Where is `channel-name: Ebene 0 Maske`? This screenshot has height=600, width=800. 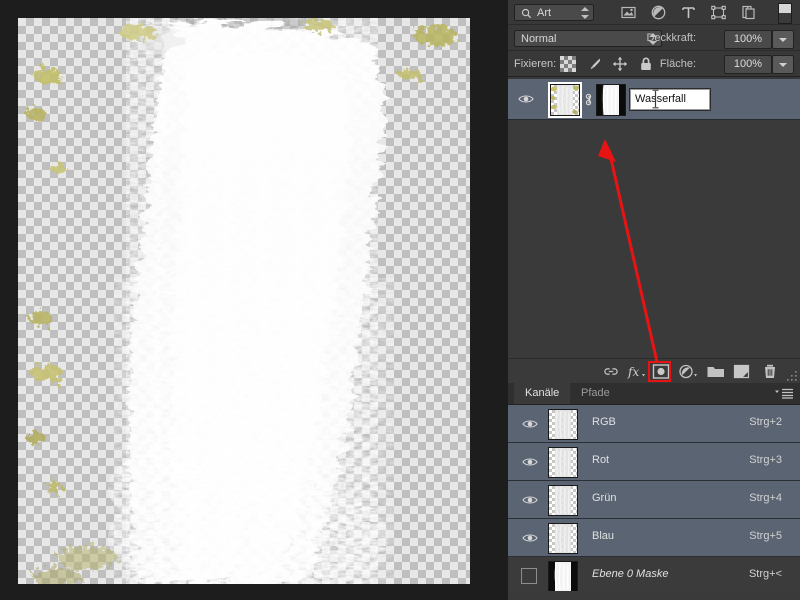
channel-name: Ebene 0 Maske is located at coordinates (630, 574).